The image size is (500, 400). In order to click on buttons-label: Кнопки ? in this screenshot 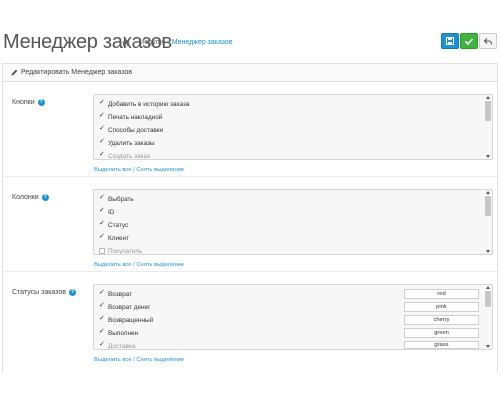, I will do `click(28, 102)`.